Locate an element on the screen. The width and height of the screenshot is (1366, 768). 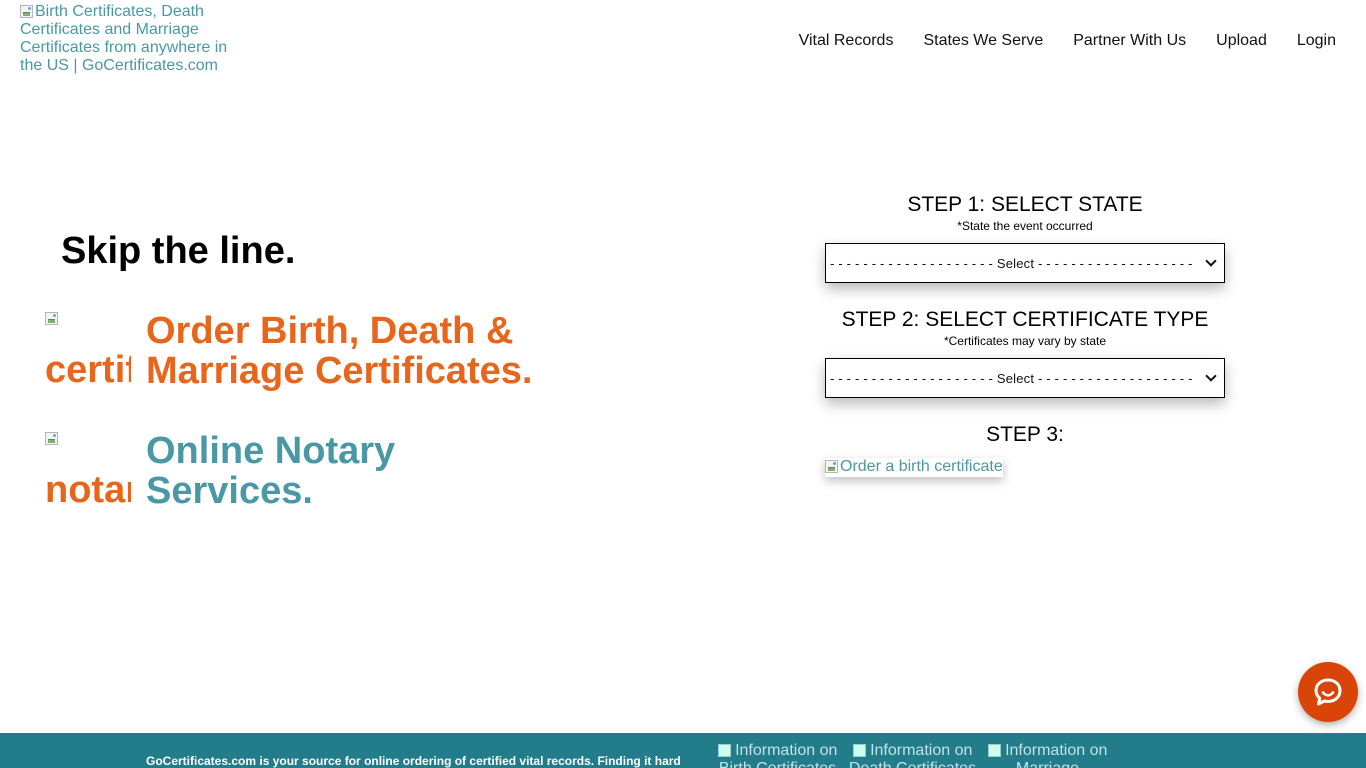
order-birth-certificate-button: Order a birth certificate is located at coordinates (914, 467).